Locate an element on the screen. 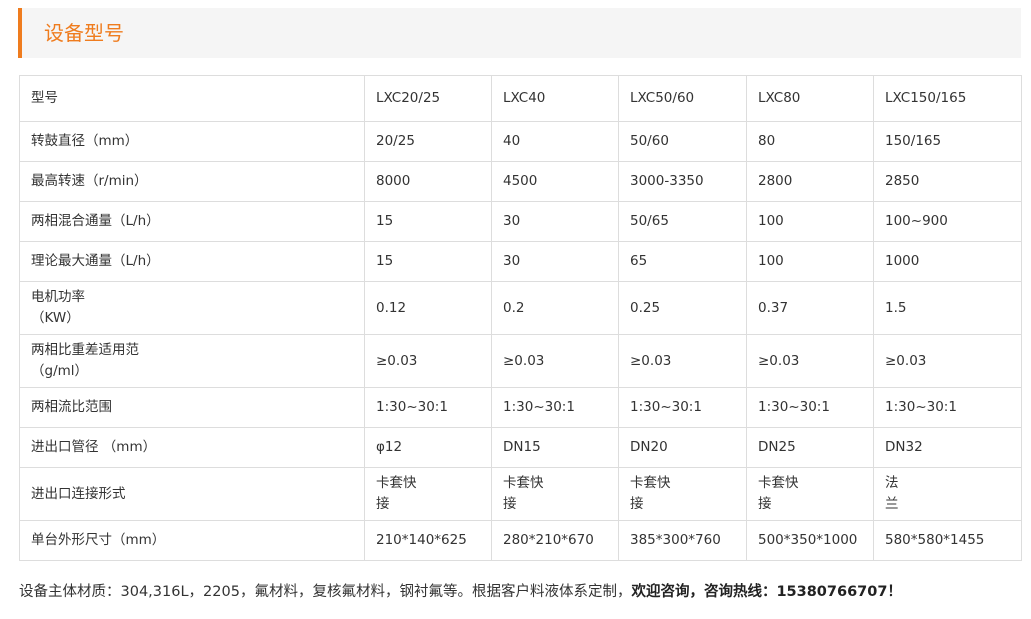 The width and height of the screenshot is (1031, 619). value-cell: 50/65 is located at coordinates (682, 221).